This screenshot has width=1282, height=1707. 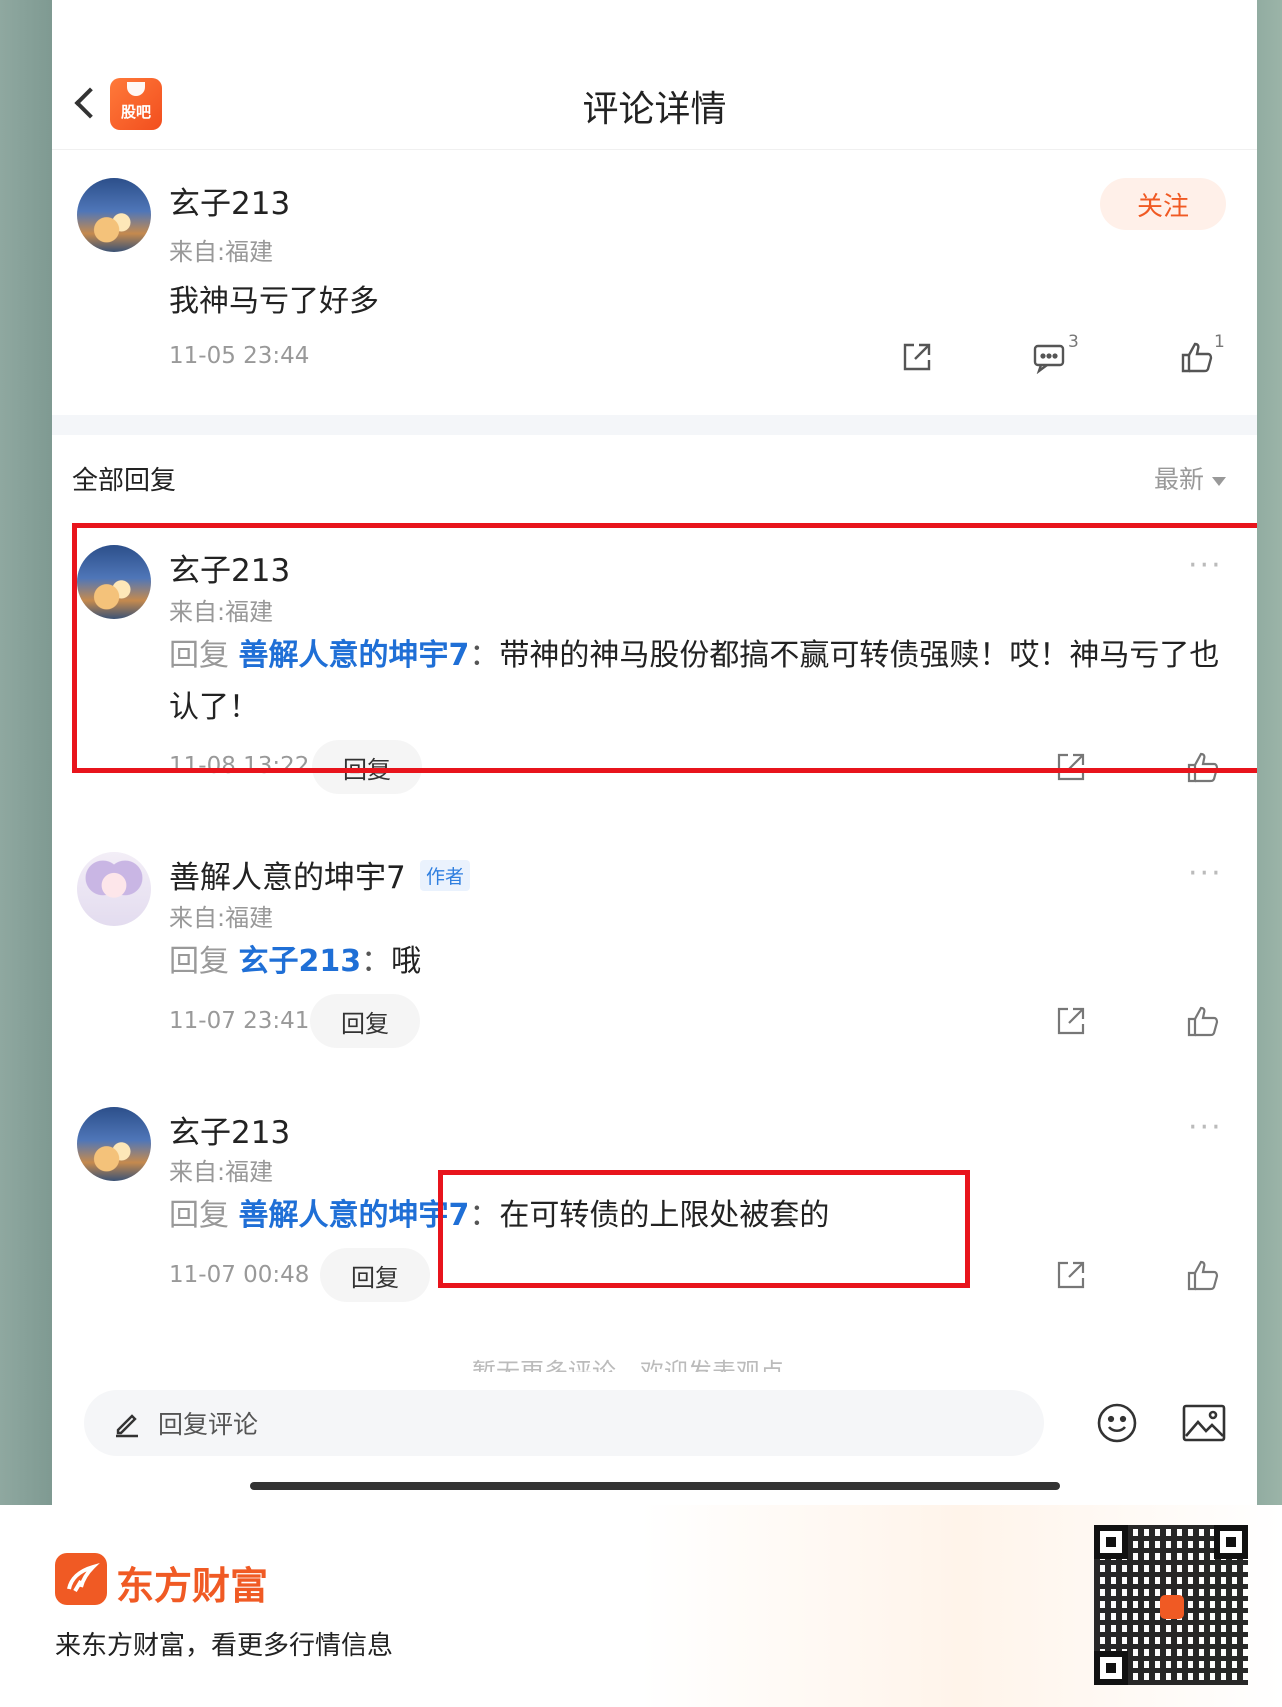 What do you see at coordinates (239, 1275) in the screenshot?
I see `reply-time: 11-07 00:48` at bounding box center [239, 1275].